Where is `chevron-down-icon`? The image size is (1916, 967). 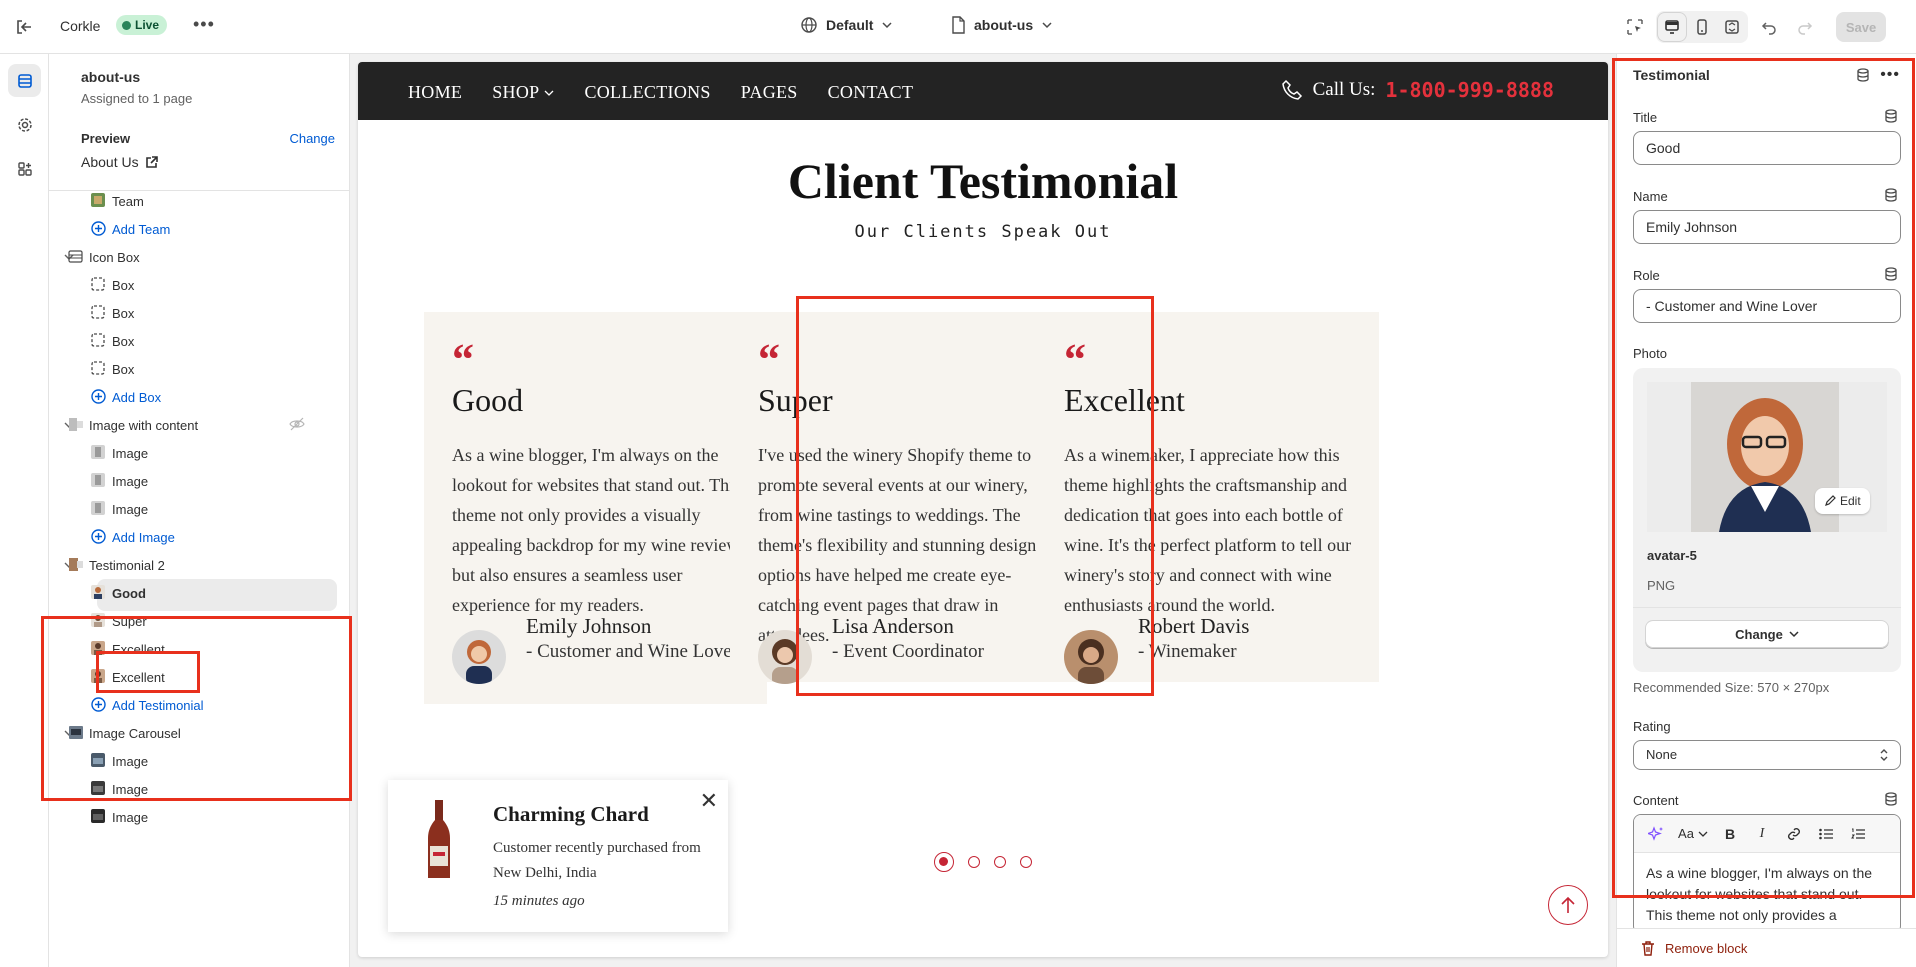
chevron-down-icon is located at coordinates (549, 93).